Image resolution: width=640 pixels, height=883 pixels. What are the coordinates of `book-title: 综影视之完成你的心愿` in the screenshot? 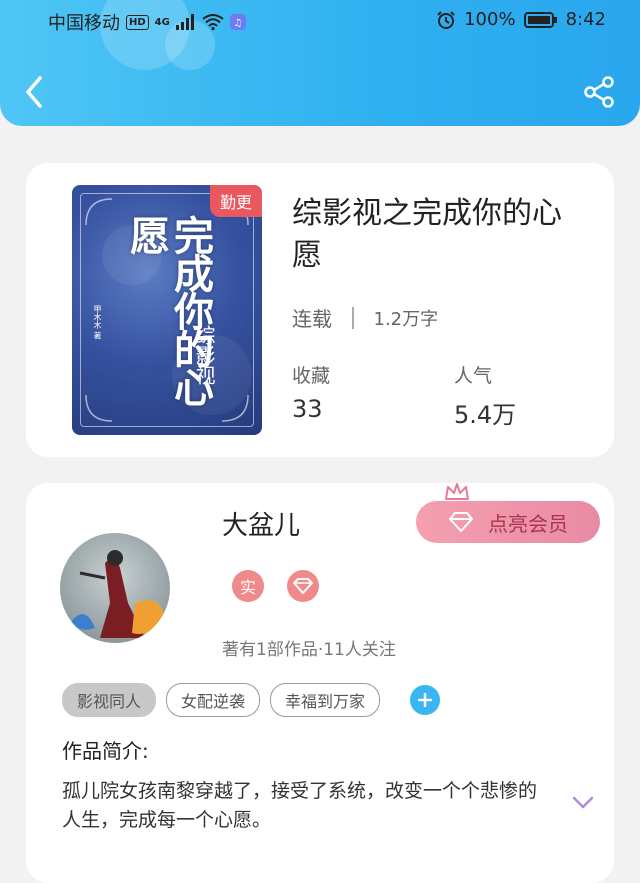 It's located at (427, 234).